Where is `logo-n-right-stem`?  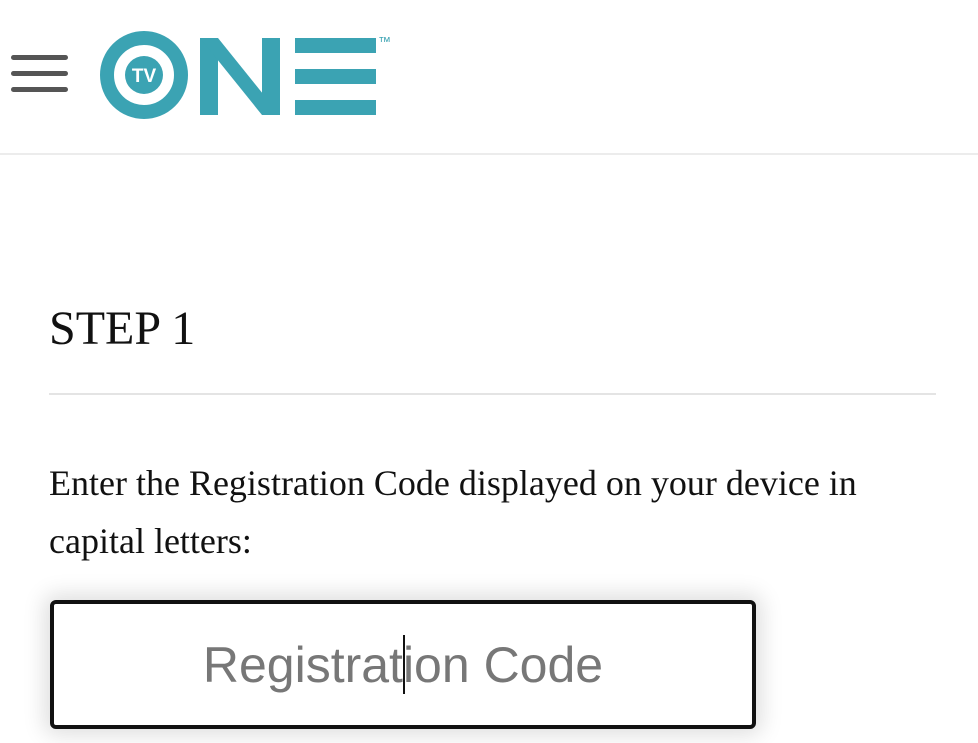 logo-n-right-stem is located at coordinates (271, 76).